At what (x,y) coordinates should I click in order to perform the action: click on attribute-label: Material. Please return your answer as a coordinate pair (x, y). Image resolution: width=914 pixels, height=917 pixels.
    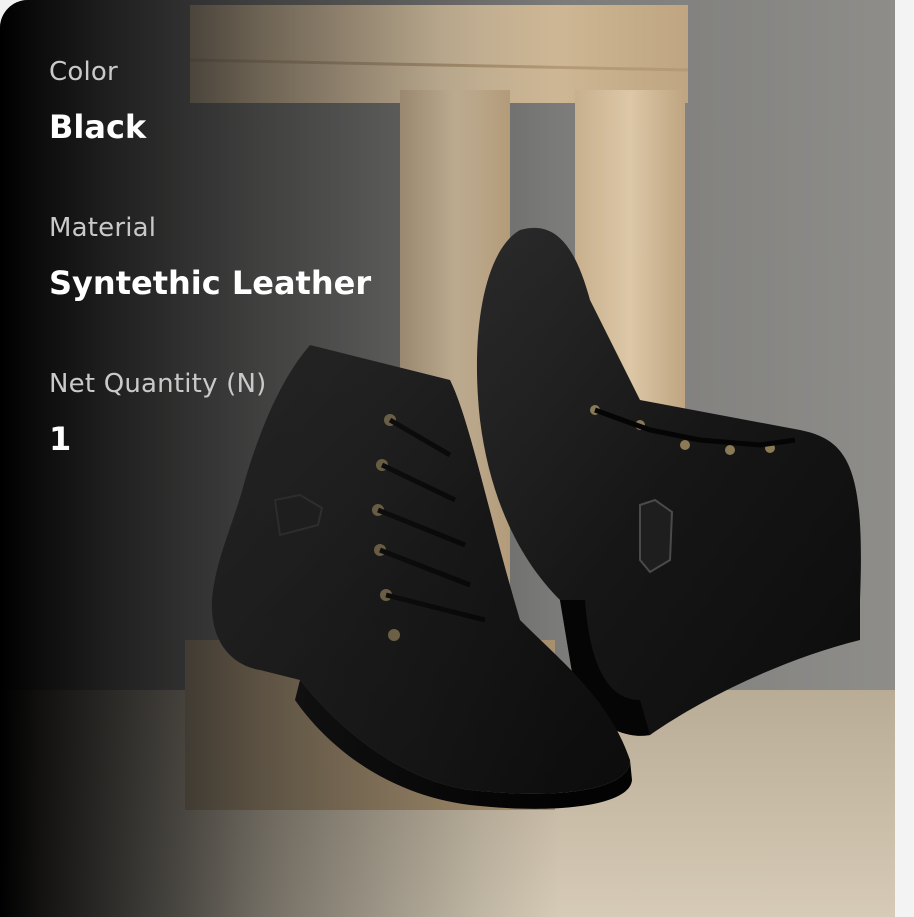
    Looking at the image, I should click on (103, 228).